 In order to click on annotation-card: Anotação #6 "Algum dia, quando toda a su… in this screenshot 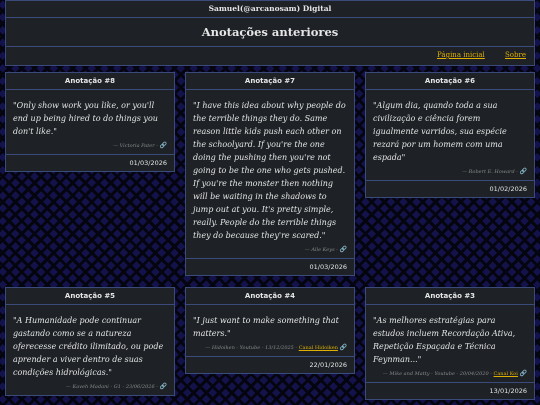, I will do `click(450, 135)`.